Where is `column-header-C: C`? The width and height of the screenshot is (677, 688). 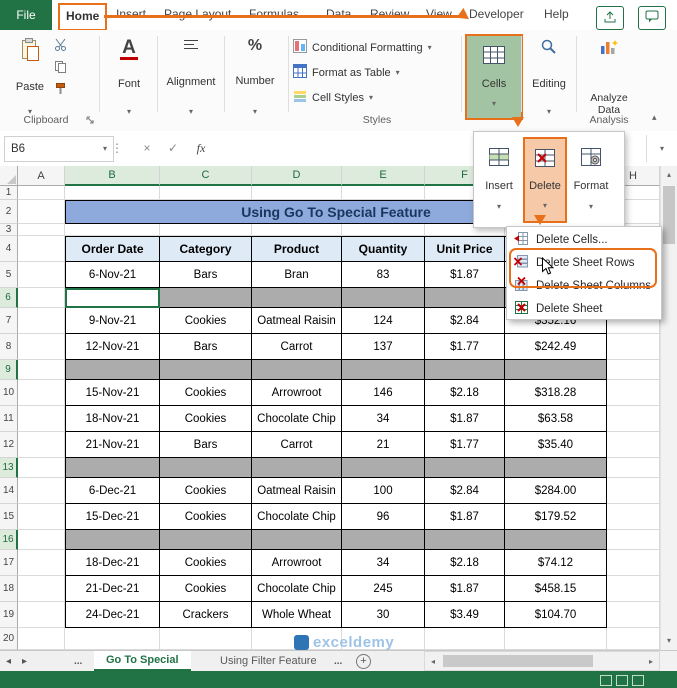 column-header-C: C is located at coordinates (206, 176).